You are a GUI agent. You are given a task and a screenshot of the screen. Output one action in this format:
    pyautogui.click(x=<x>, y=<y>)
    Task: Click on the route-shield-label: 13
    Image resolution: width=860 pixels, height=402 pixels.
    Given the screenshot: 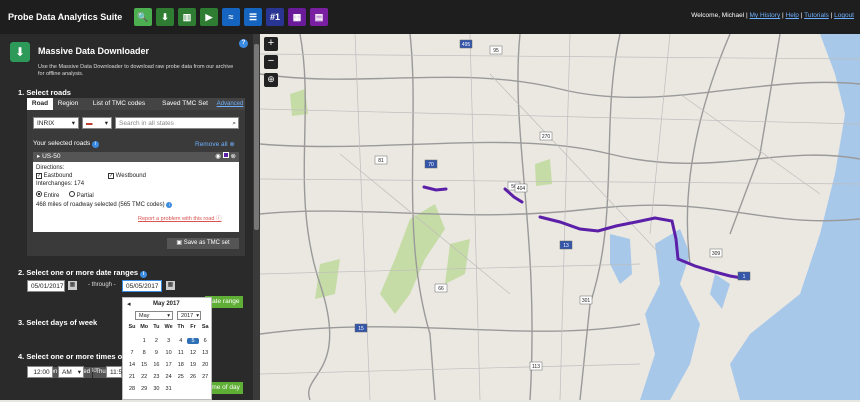 What is the action you would take?
    pyautogui.click(x=566, y=246)
    